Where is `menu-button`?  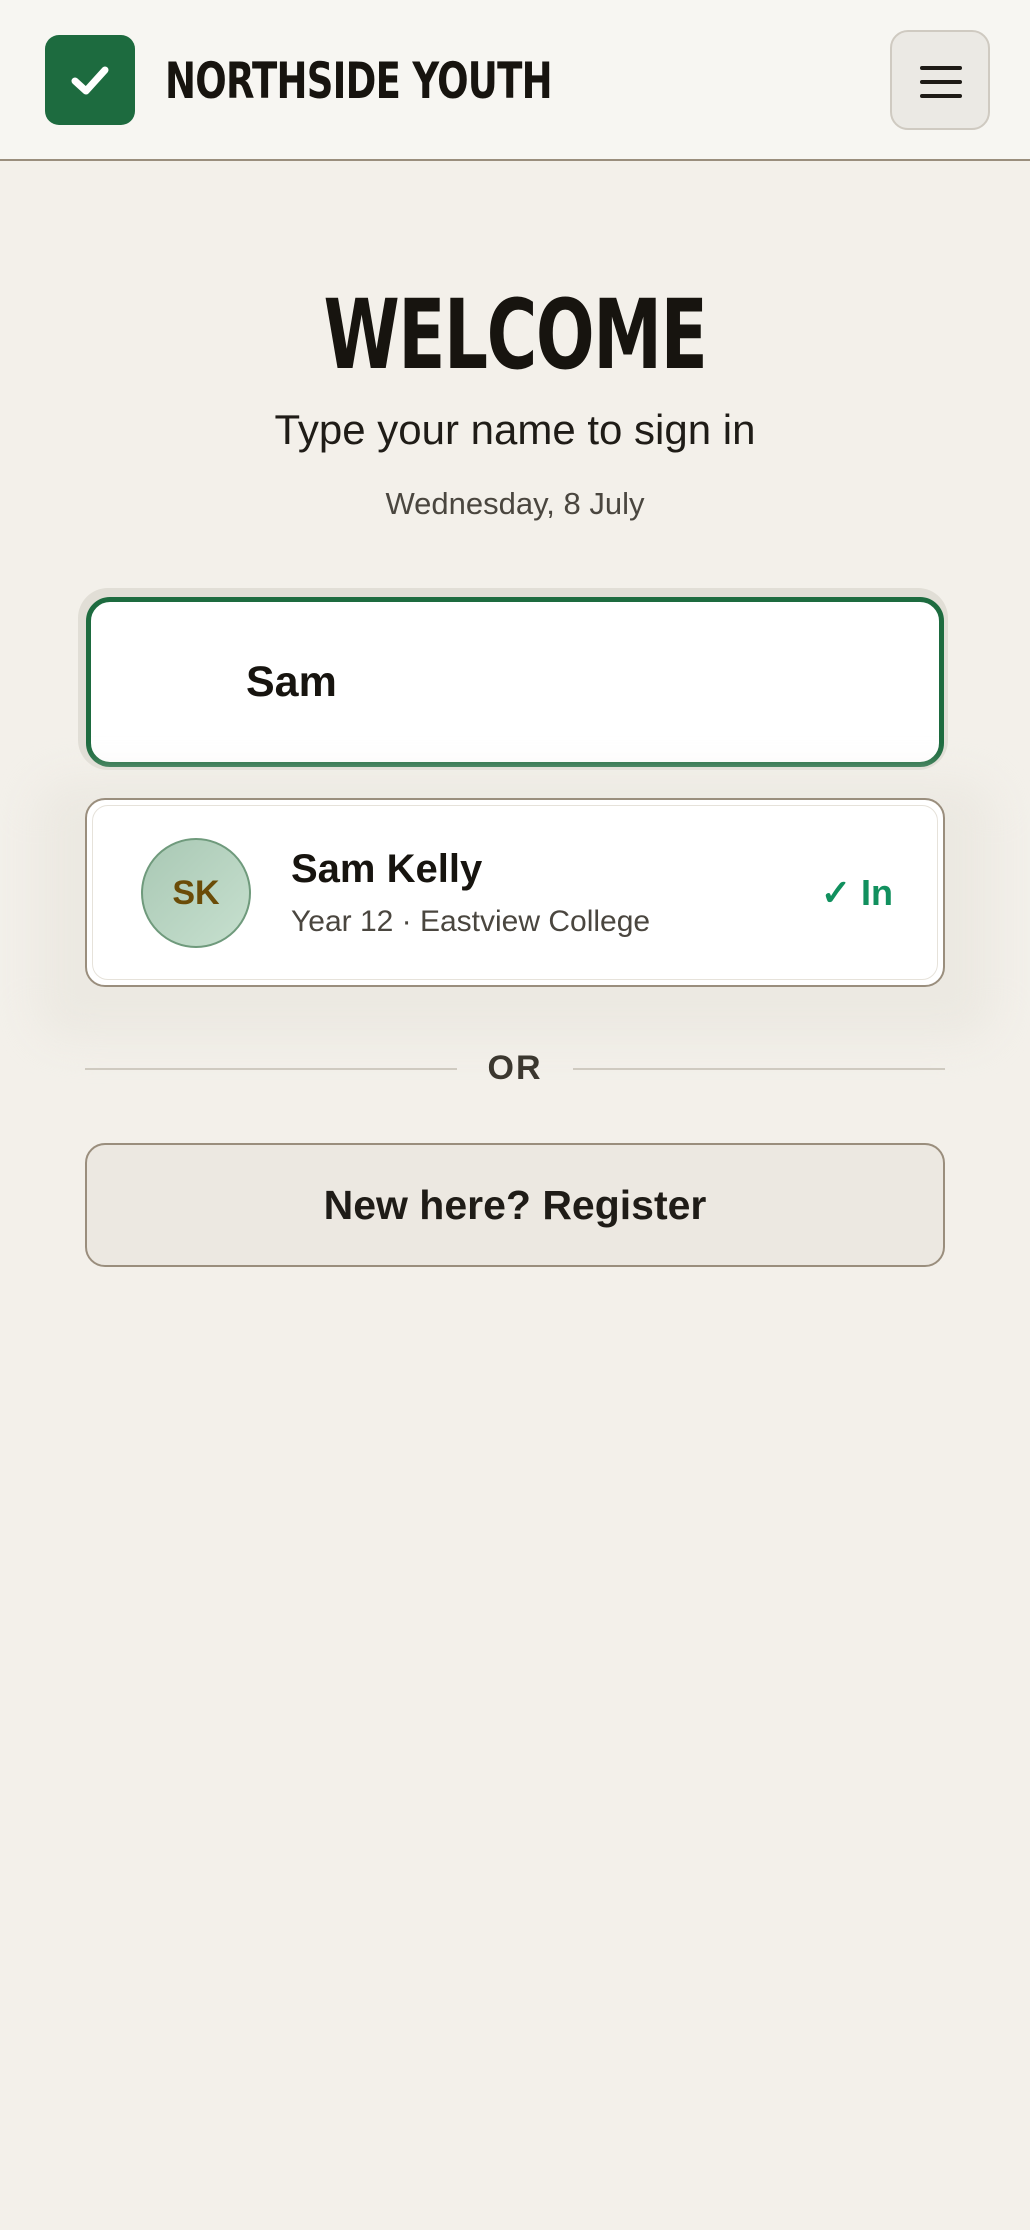
menu-button is located at coordinates (940, 80).